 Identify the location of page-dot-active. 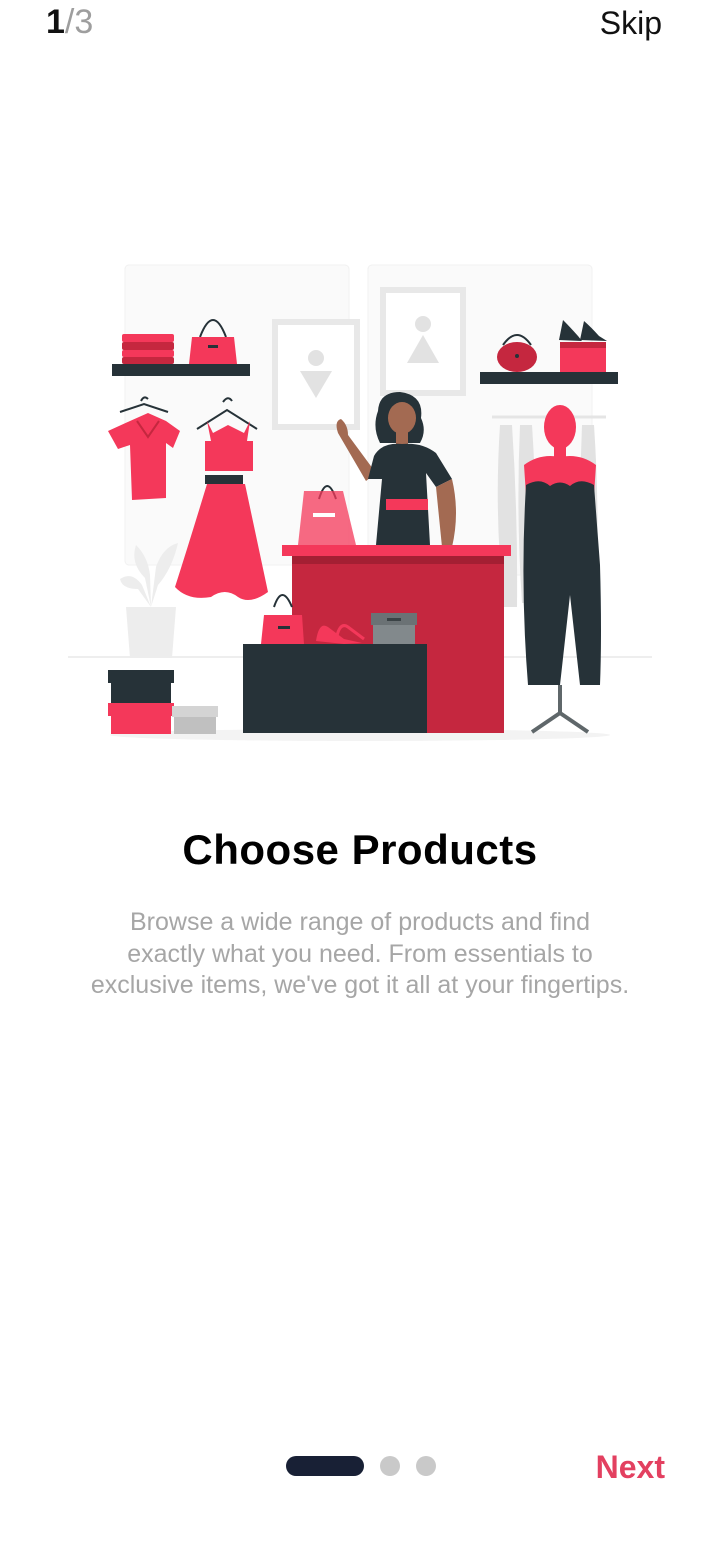
(325, 1466).